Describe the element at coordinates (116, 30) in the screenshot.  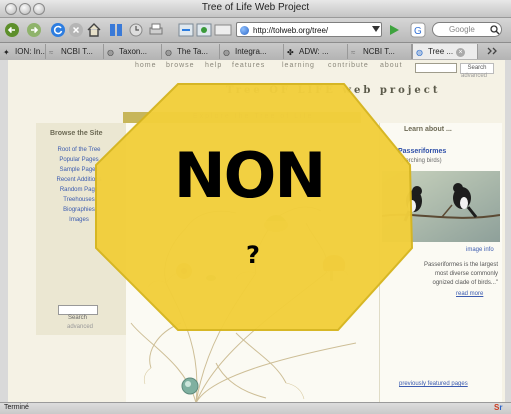
I see `bookmarks-icon` at that location.